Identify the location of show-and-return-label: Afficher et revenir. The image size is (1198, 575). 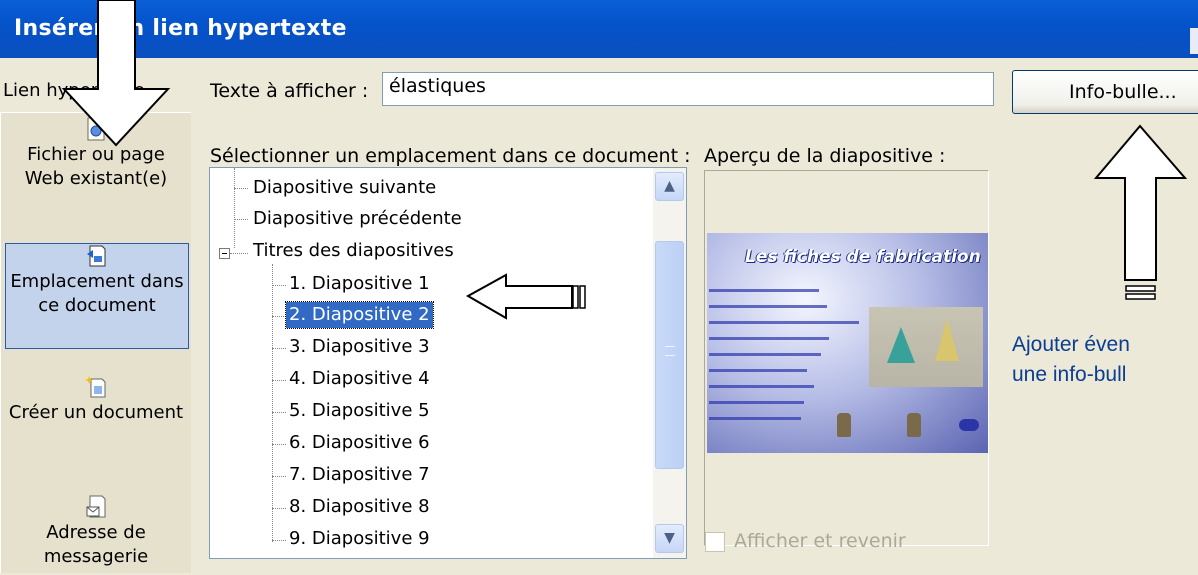
(820, 541).